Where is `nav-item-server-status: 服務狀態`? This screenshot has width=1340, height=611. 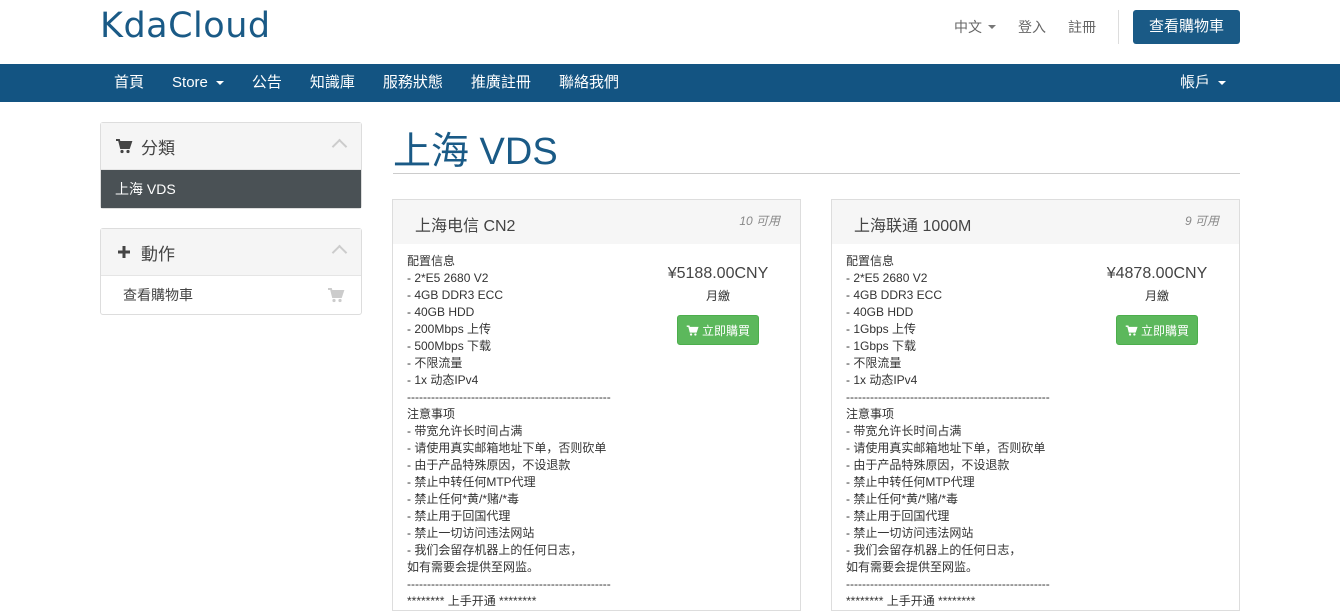
nav-item-server-status: 服務狀態 is located at coordinates (413, 83).